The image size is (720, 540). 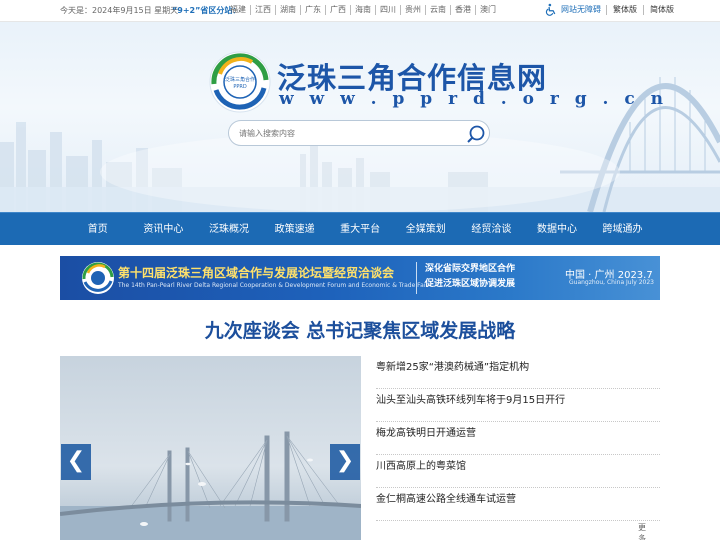 I want to click on forum-title: 第十四届泛珠三角区域合作与发展论坛暨经贸洽谈会, so click(x=256, y=273).